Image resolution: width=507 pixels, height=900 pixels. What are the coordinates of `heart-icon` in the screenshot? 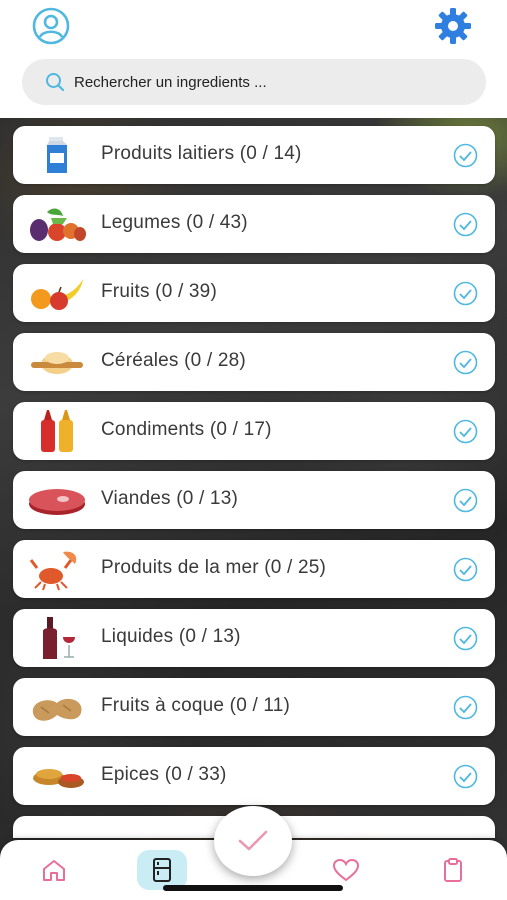 It's located at (346, 870).